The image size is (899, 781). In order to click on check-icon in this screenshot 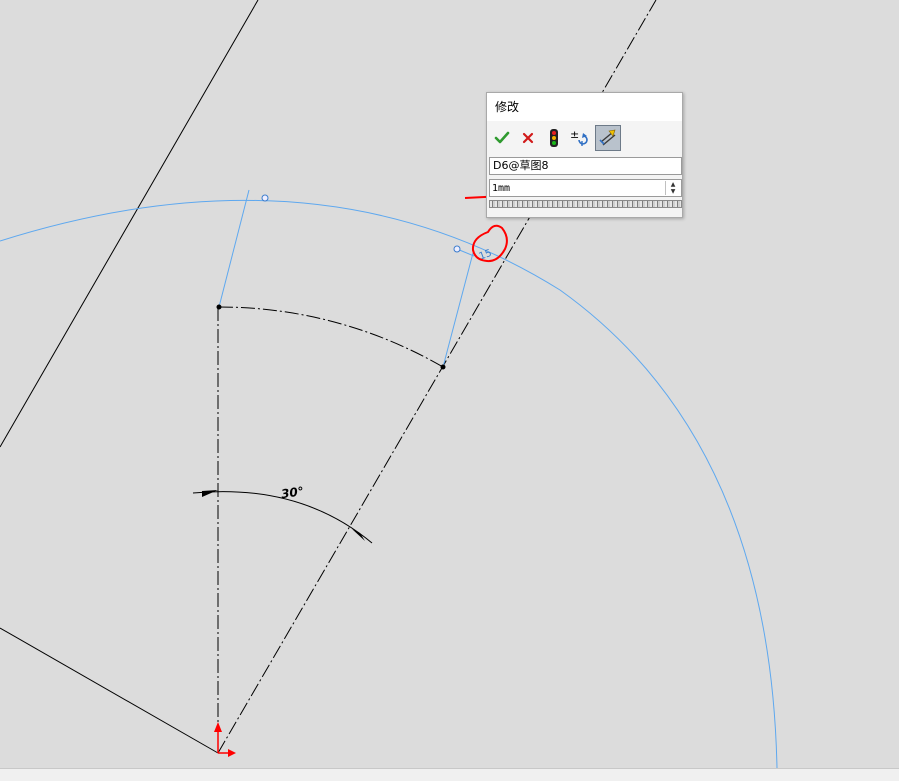, I will do `click(502, 137)`.